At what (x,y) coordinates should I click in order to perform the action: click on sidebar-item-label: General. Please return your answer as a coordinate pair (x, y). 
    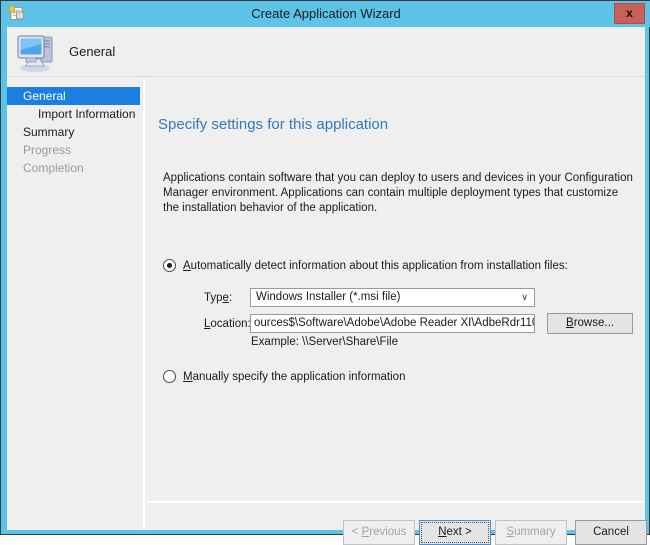
    Looking at the image, I should click on (44, 96).